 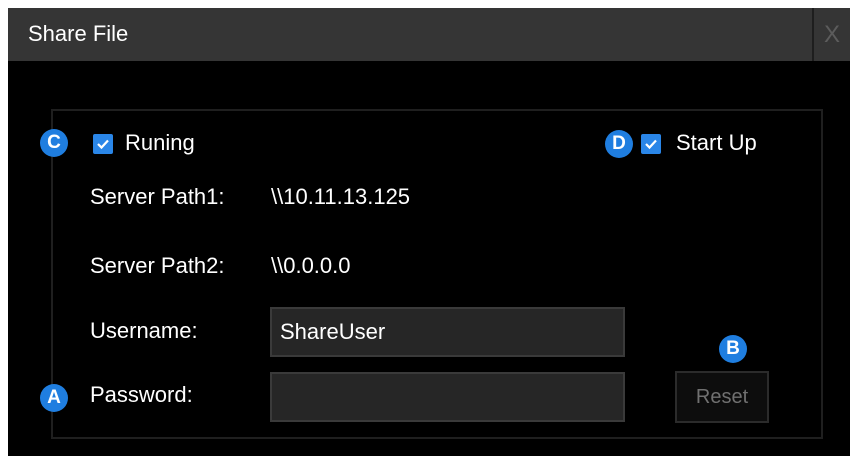 I want to click on close-icon: X, so click(x=831, y=34).